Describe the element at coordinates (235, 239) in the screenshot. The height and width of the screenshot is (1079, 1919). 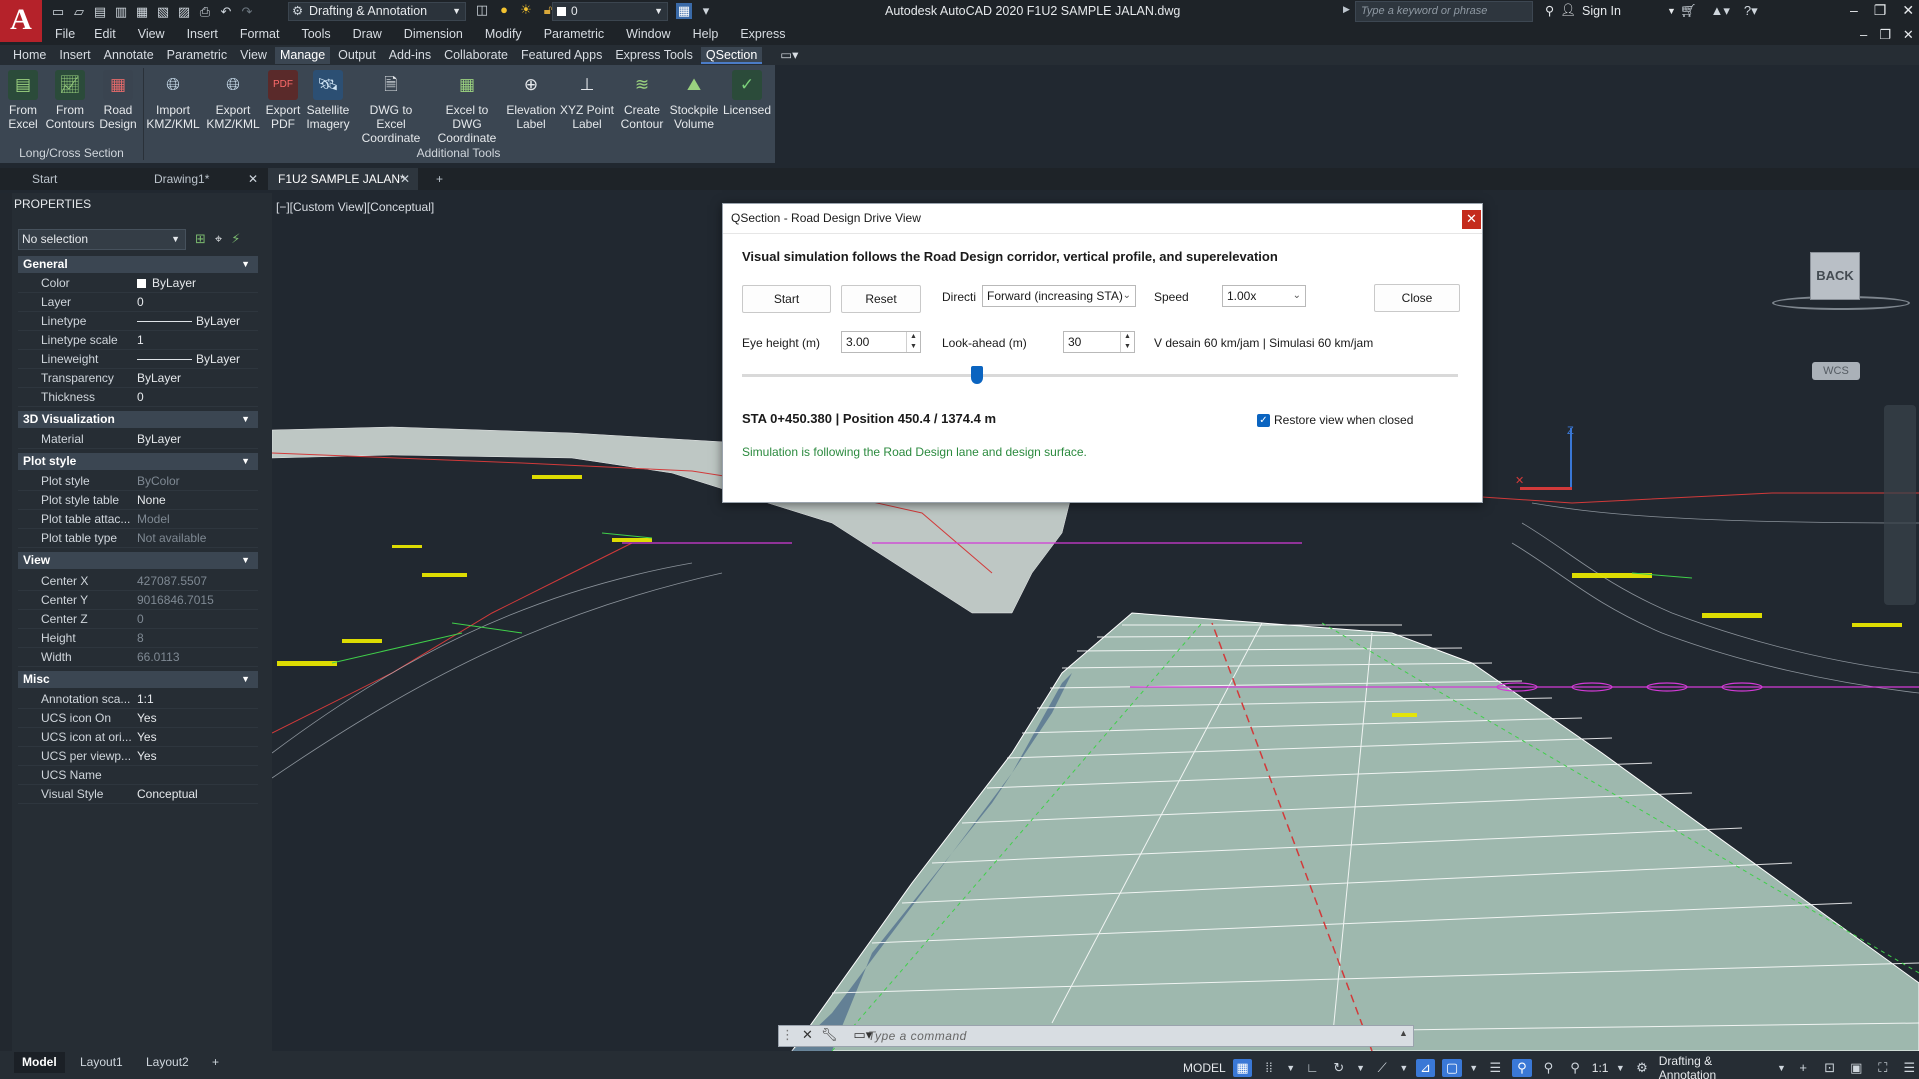
I see `quick-select-icon: ⚡︎` at that location.